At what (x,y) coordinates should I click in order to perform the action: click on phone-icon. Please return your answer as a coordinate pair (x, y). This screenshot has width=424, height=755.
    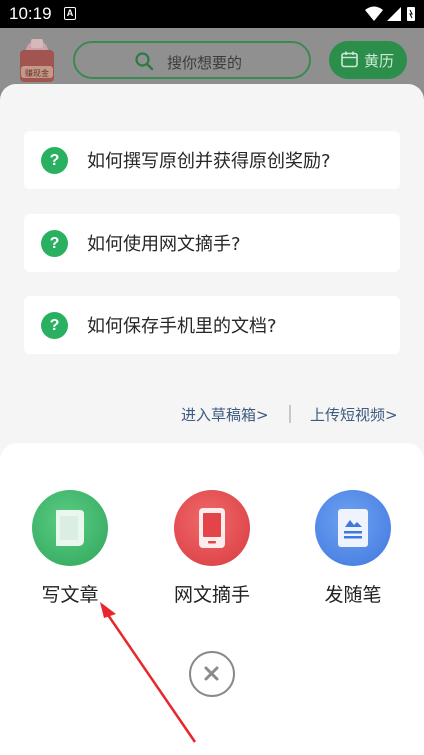
    Looking at the image, I should click on (212, 528).